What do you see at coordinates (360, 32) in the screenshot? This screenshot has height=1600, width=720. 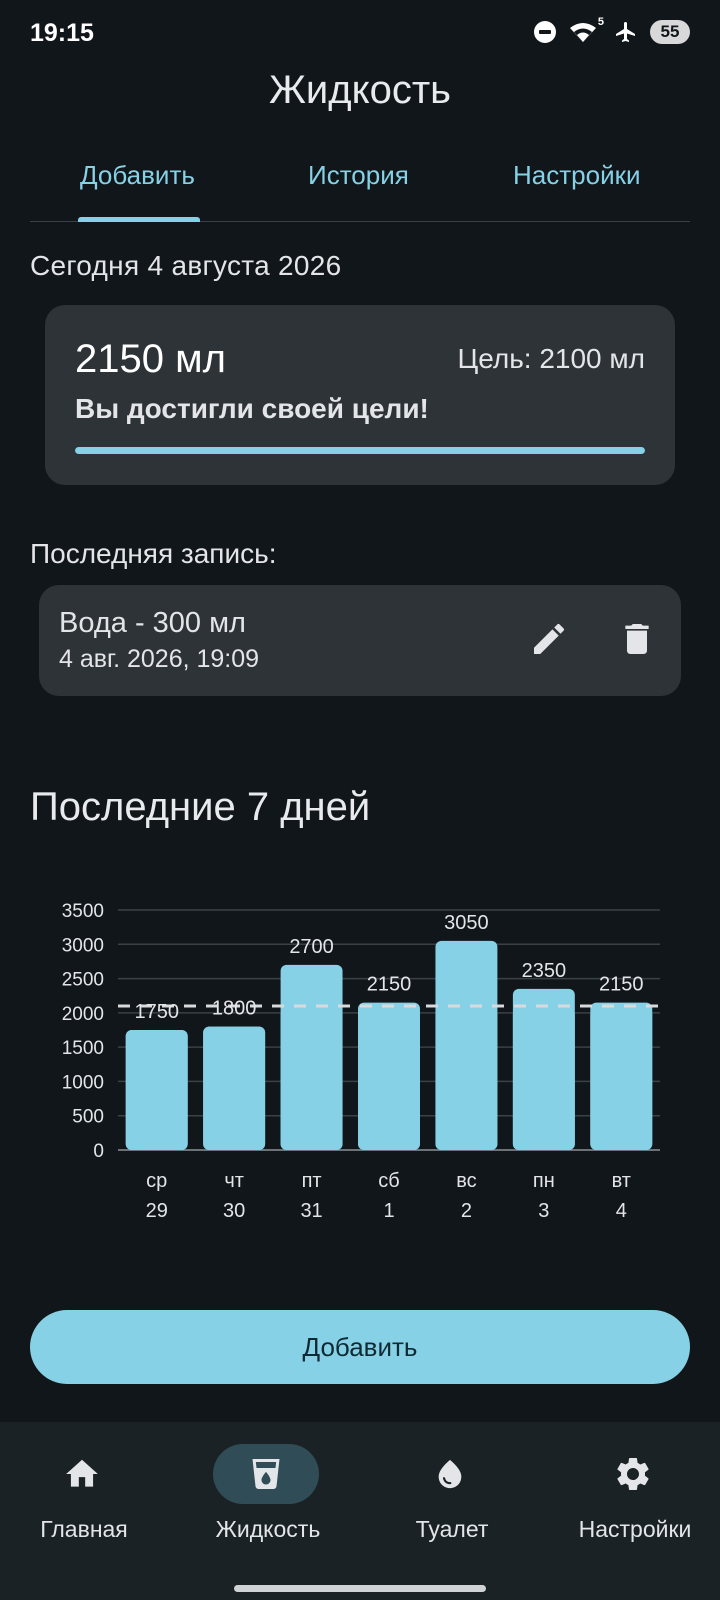 I see `status-bar: 19:15 5 55` at bounding box center [360, 32].